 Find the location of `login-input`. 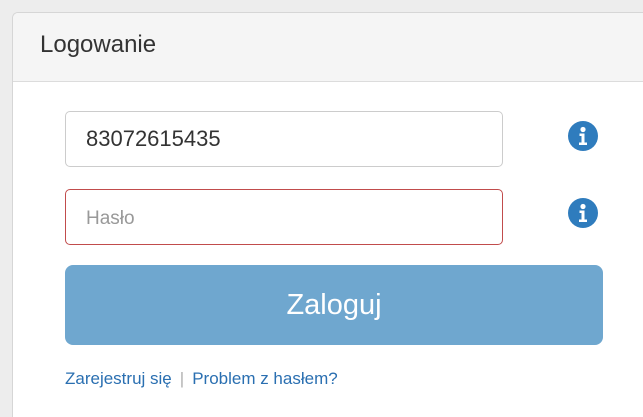

login-input is located at coordinates (284, 139).